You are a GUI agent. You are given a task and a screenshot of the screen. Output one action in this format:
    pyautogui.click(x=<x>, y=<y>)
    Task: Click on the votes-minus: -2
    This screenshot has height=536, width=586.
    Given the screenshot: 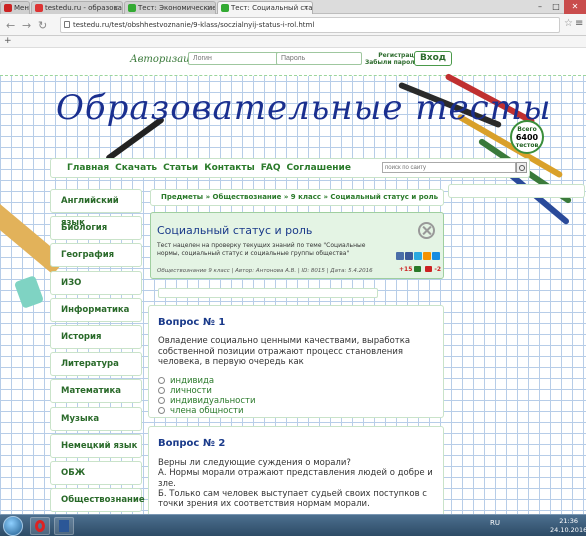 What is the action you would take?
    pyautogui.click(x=438, y=269)
    